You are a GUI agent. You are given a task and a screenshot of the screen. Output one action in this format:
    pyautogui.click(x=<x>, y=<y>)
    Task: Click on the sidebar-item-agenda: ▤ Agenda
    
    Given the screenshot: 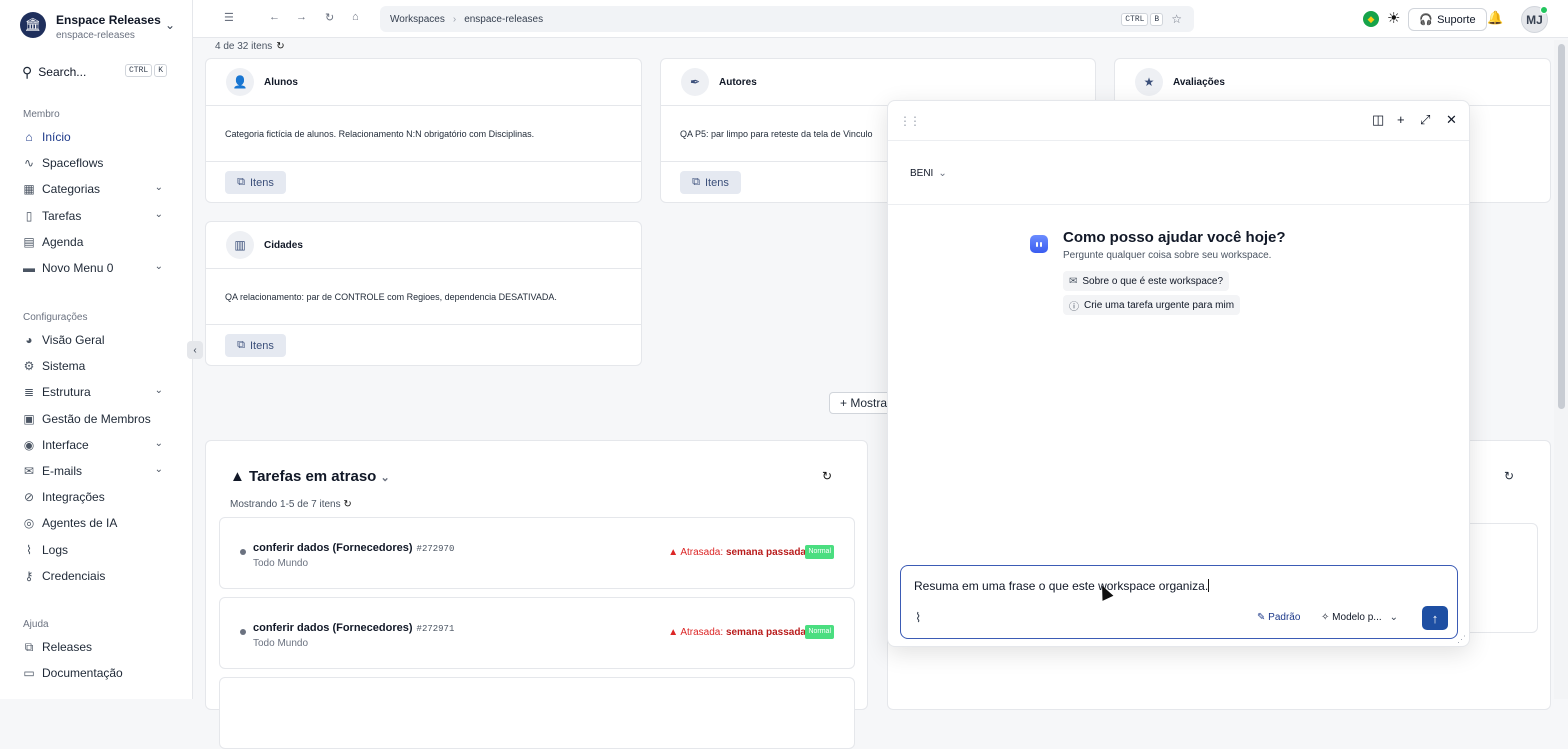 What is the action you would take?
    pyautogui.click(x=94, y=242)
    